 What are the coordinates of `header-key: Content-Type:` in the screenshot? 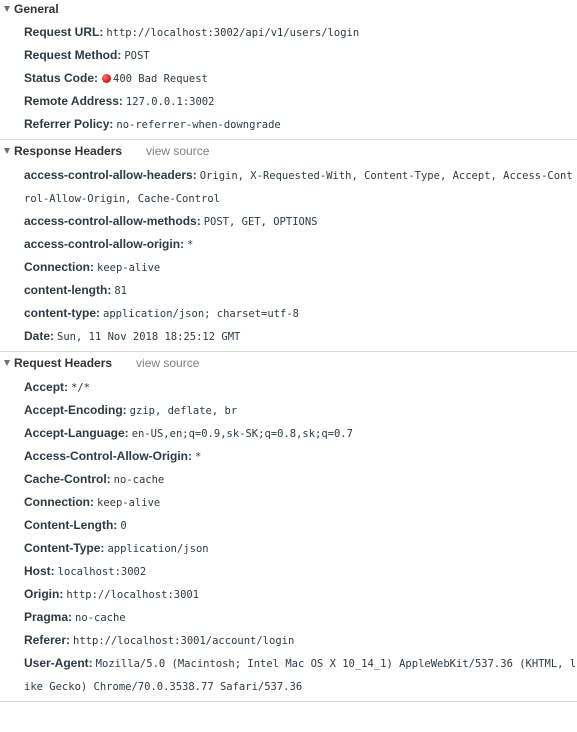 It's located at (64, 548).